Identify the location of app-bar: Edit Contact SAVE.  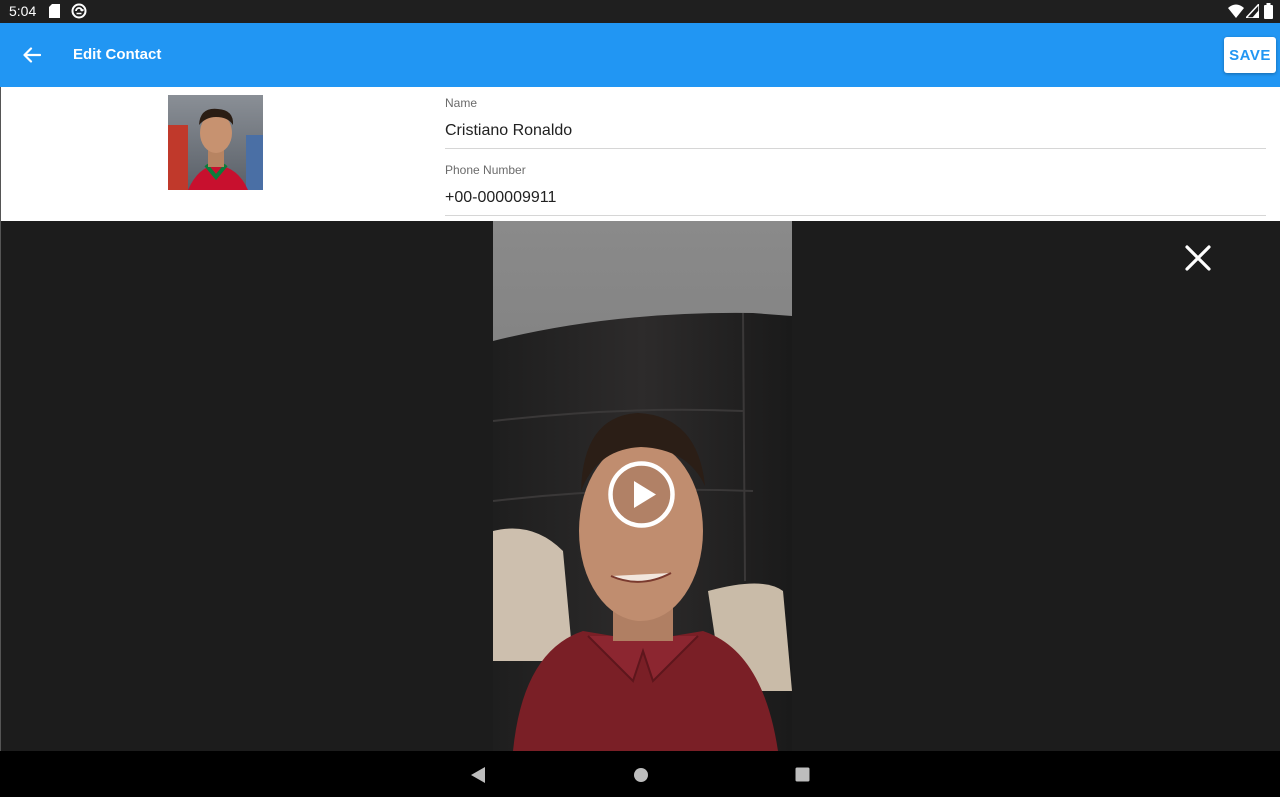
(640, 55).